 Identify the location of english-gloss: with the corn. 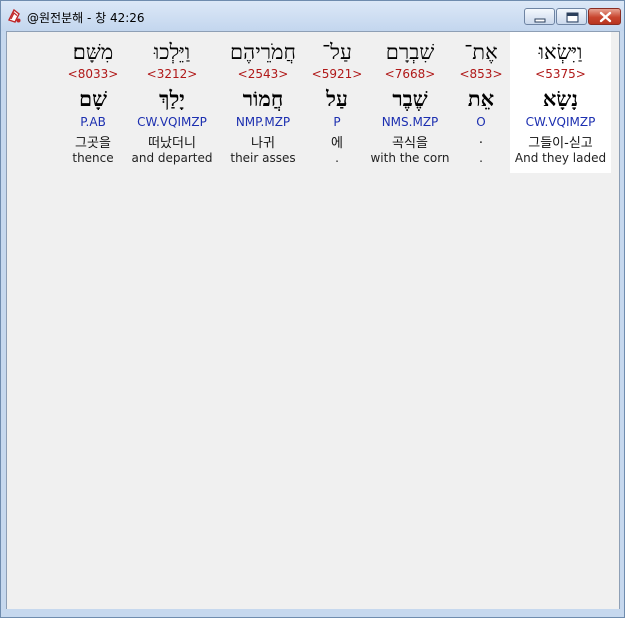
(410, 158).